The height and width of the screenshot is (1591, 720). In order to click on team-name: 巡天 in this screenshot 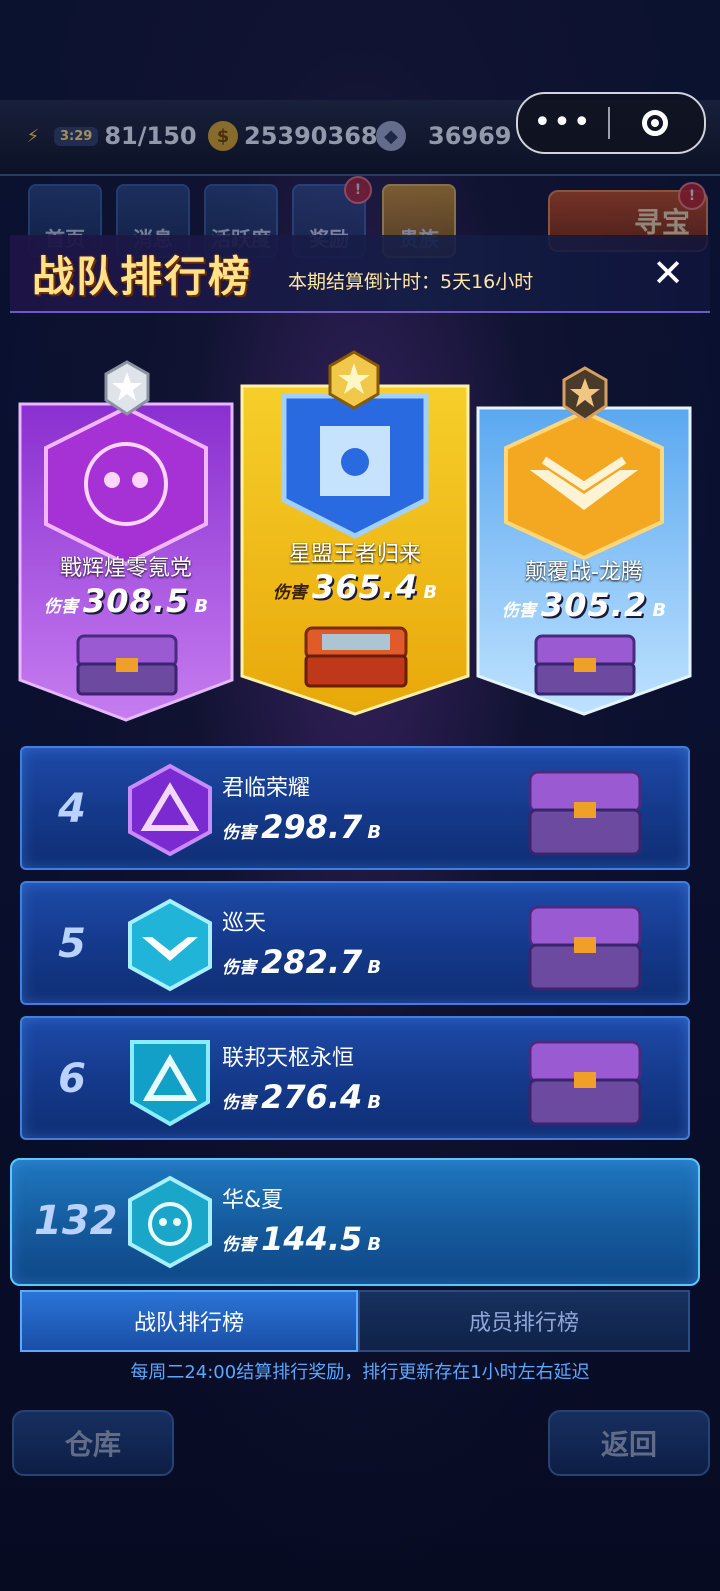, I will do `click(244, 923)`.